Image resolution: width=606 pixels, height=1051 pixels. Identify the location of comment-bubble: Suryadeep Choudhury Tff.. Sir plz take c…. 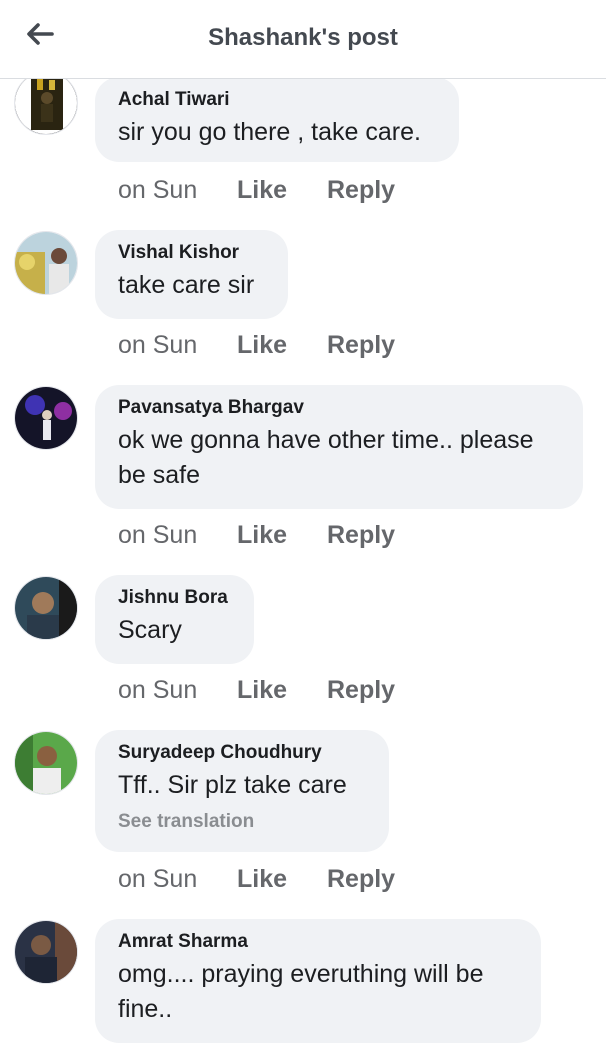
(242, 791).